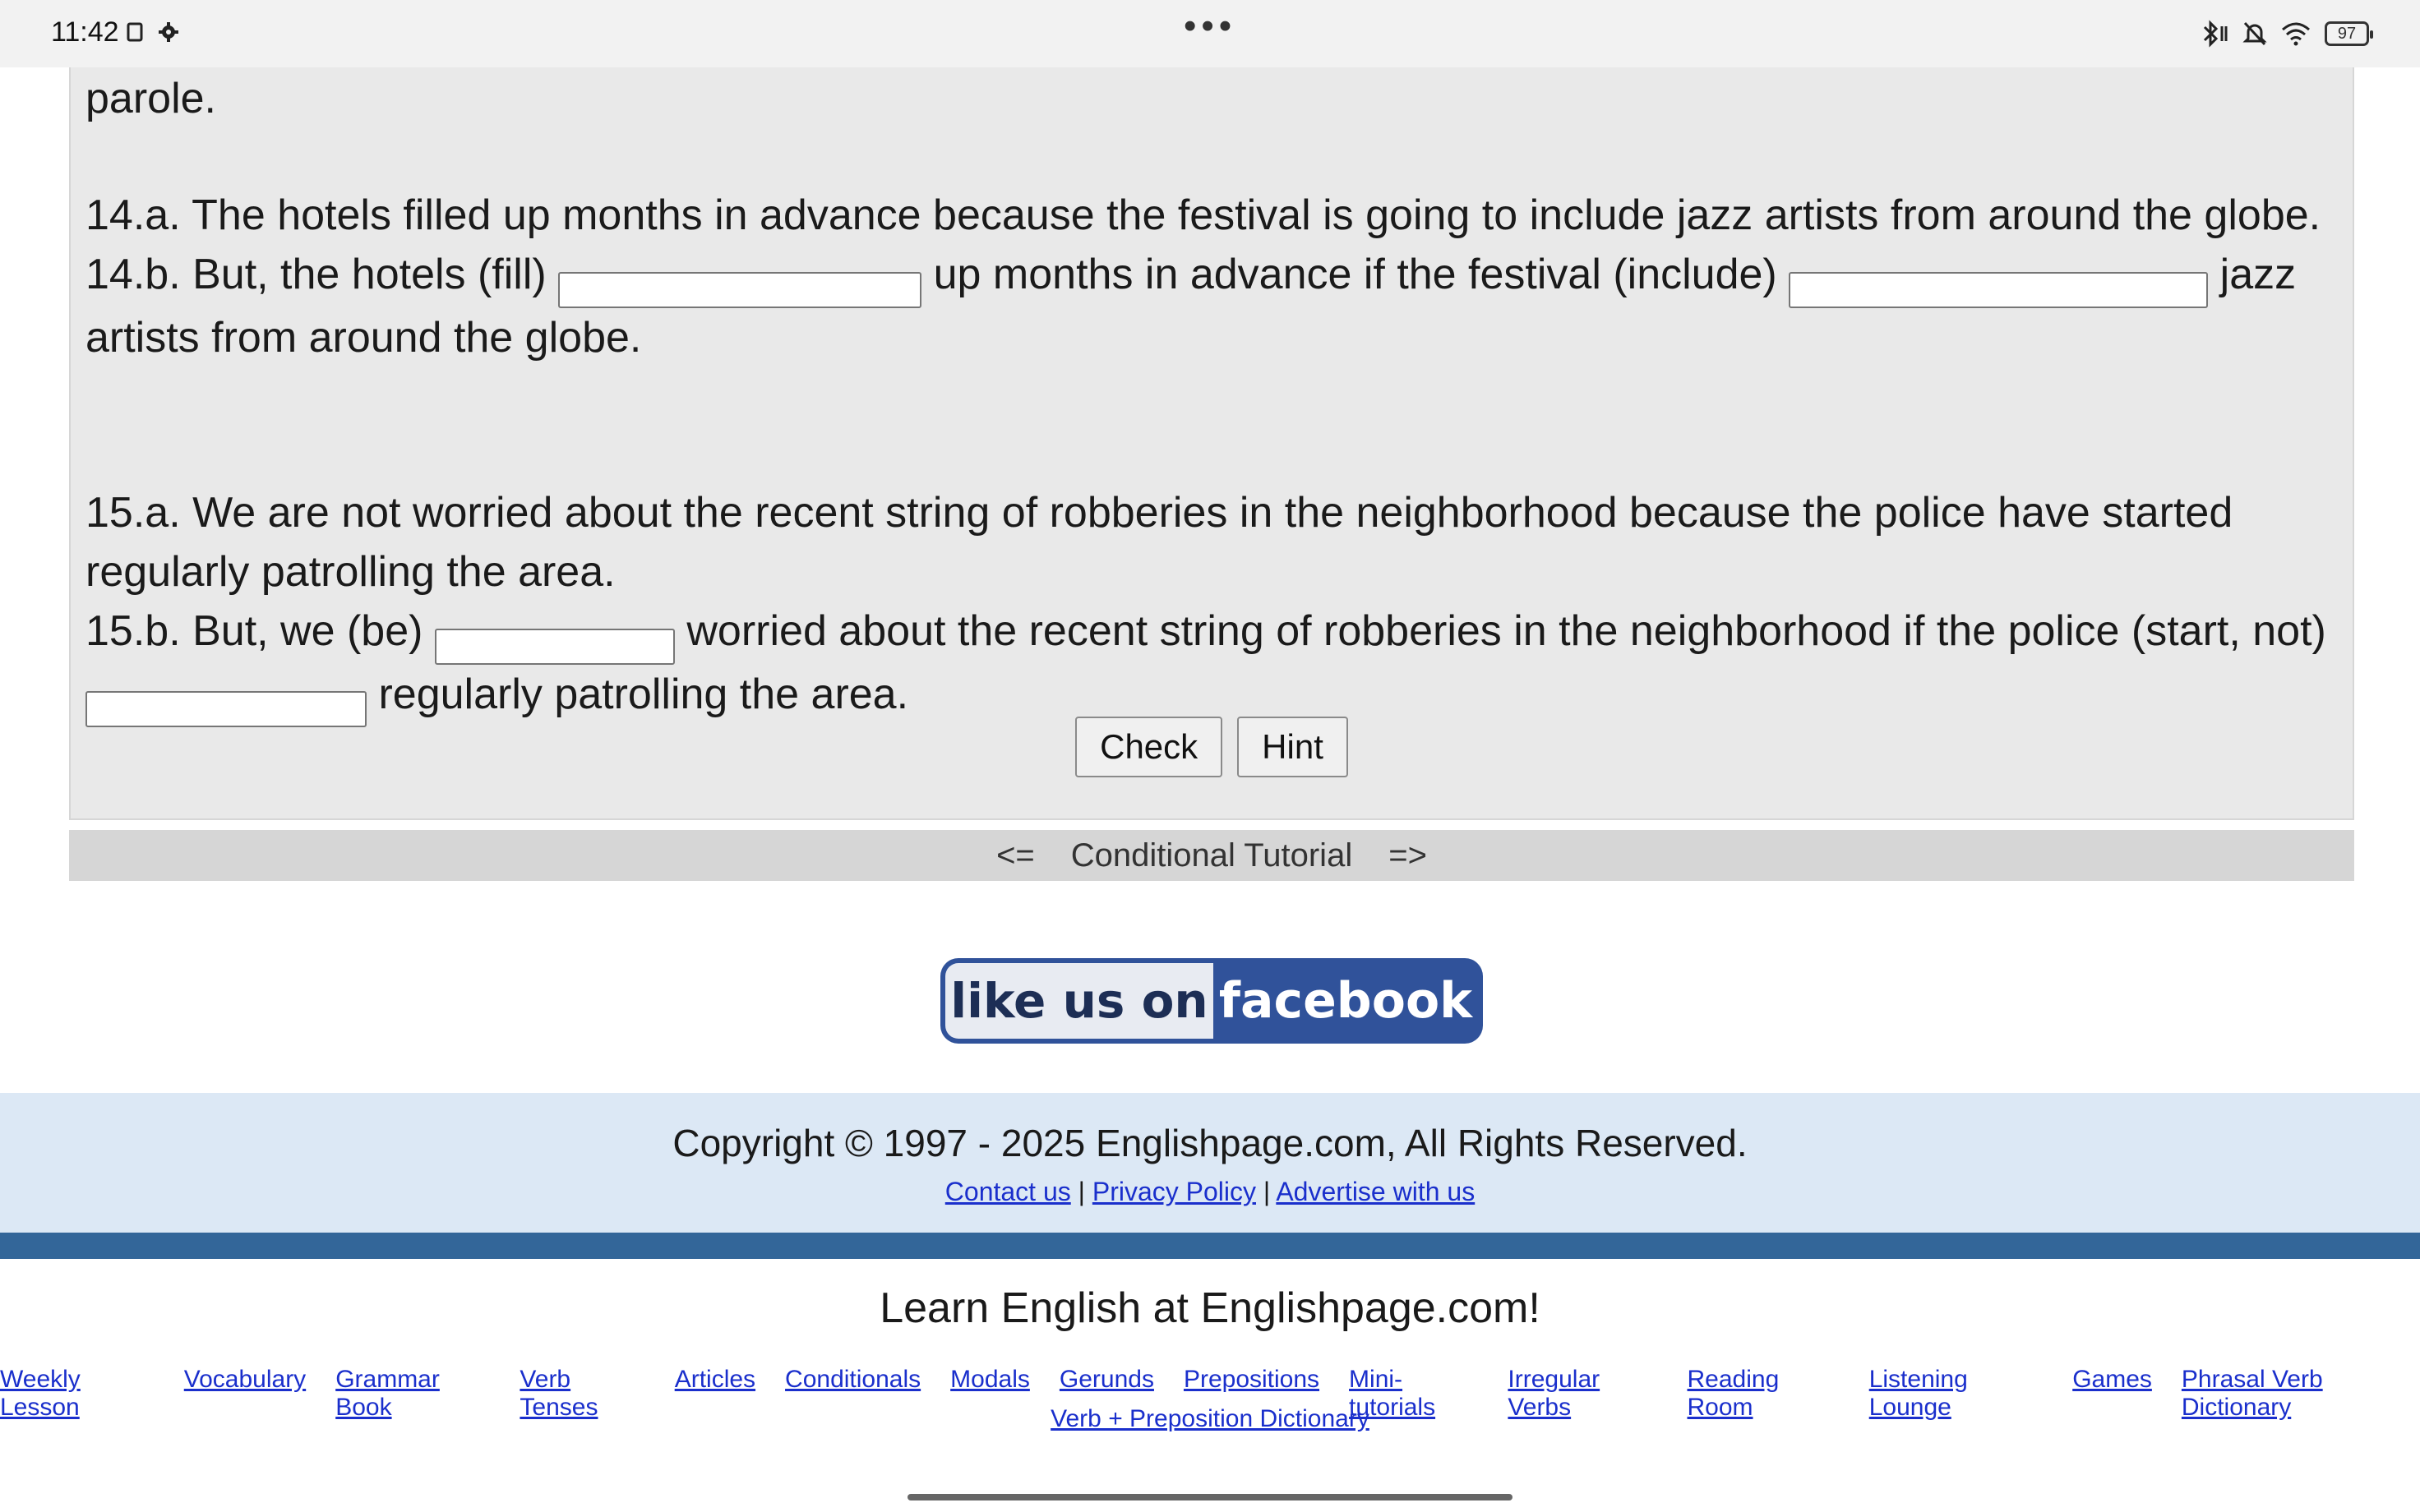 Image resolution: width=2420 pixels, height=1512 pixels. What do you see at coordinates (1210, 1246) in the screenshot?
I see `footer-divider-stripe` at bounding box center [1210, 1246].